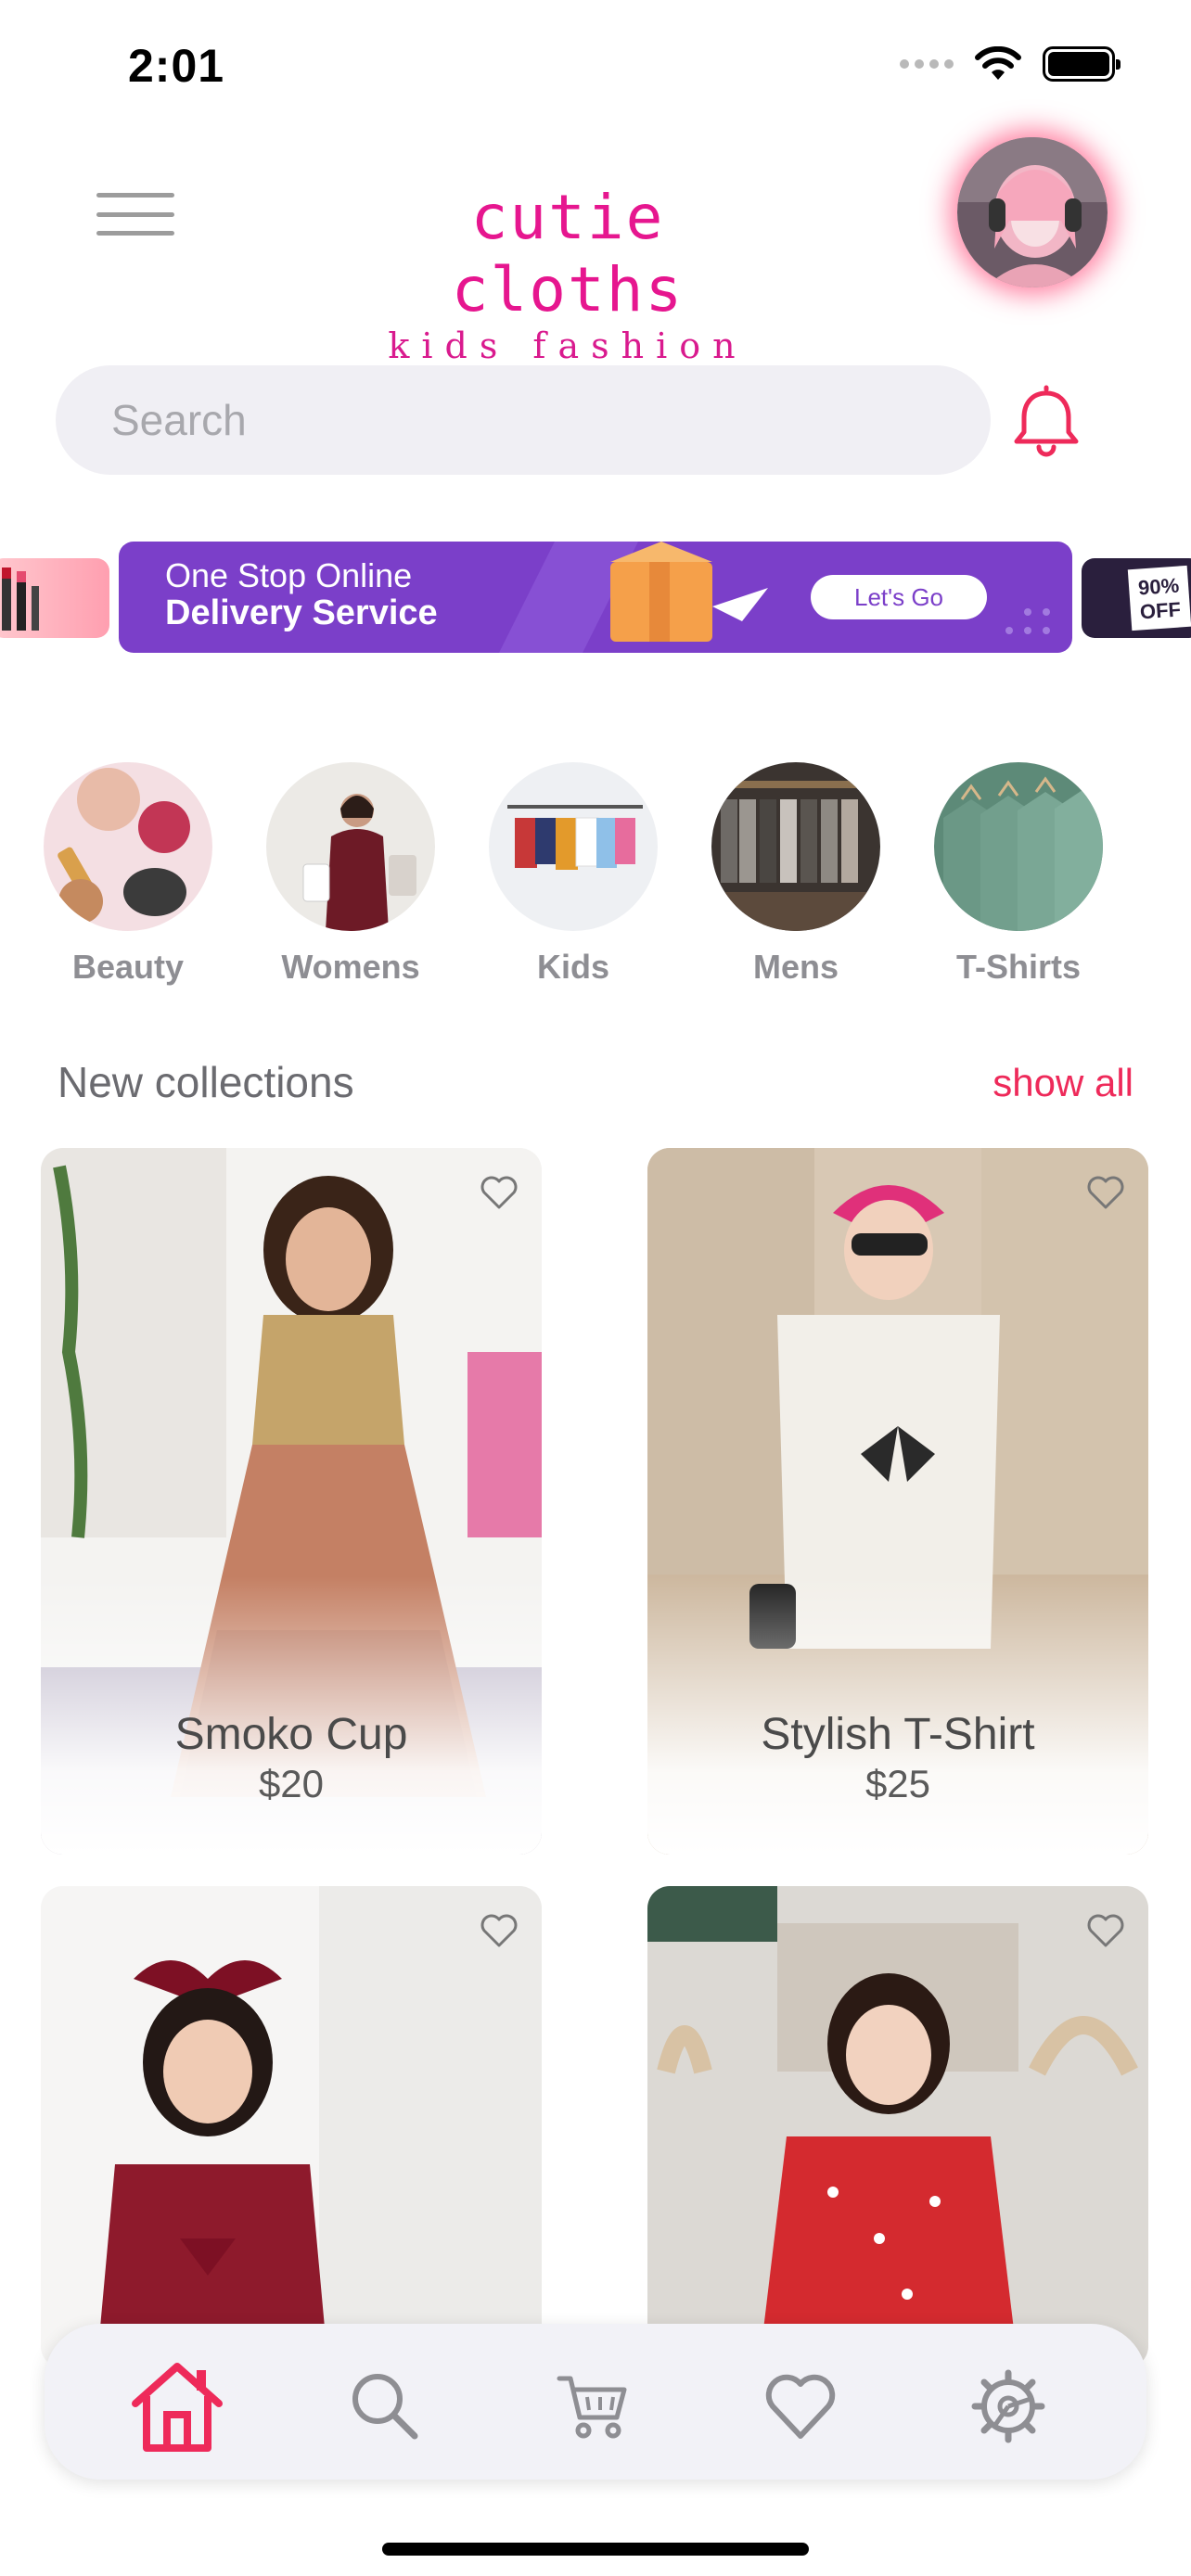  Describe the element at coordinates (795, 846) in the screenshot. I see `category-mens-image` at that location.